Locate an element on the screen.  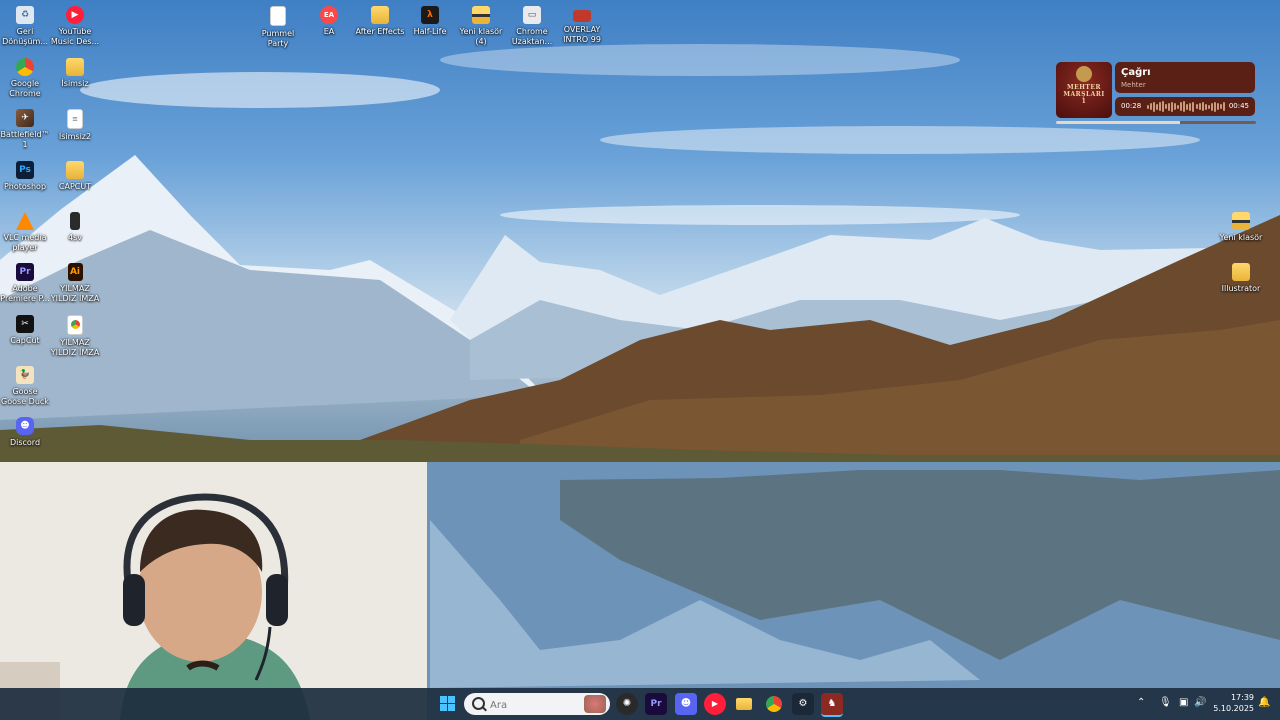
windows-start-icon is located at coordinates (448, 703).